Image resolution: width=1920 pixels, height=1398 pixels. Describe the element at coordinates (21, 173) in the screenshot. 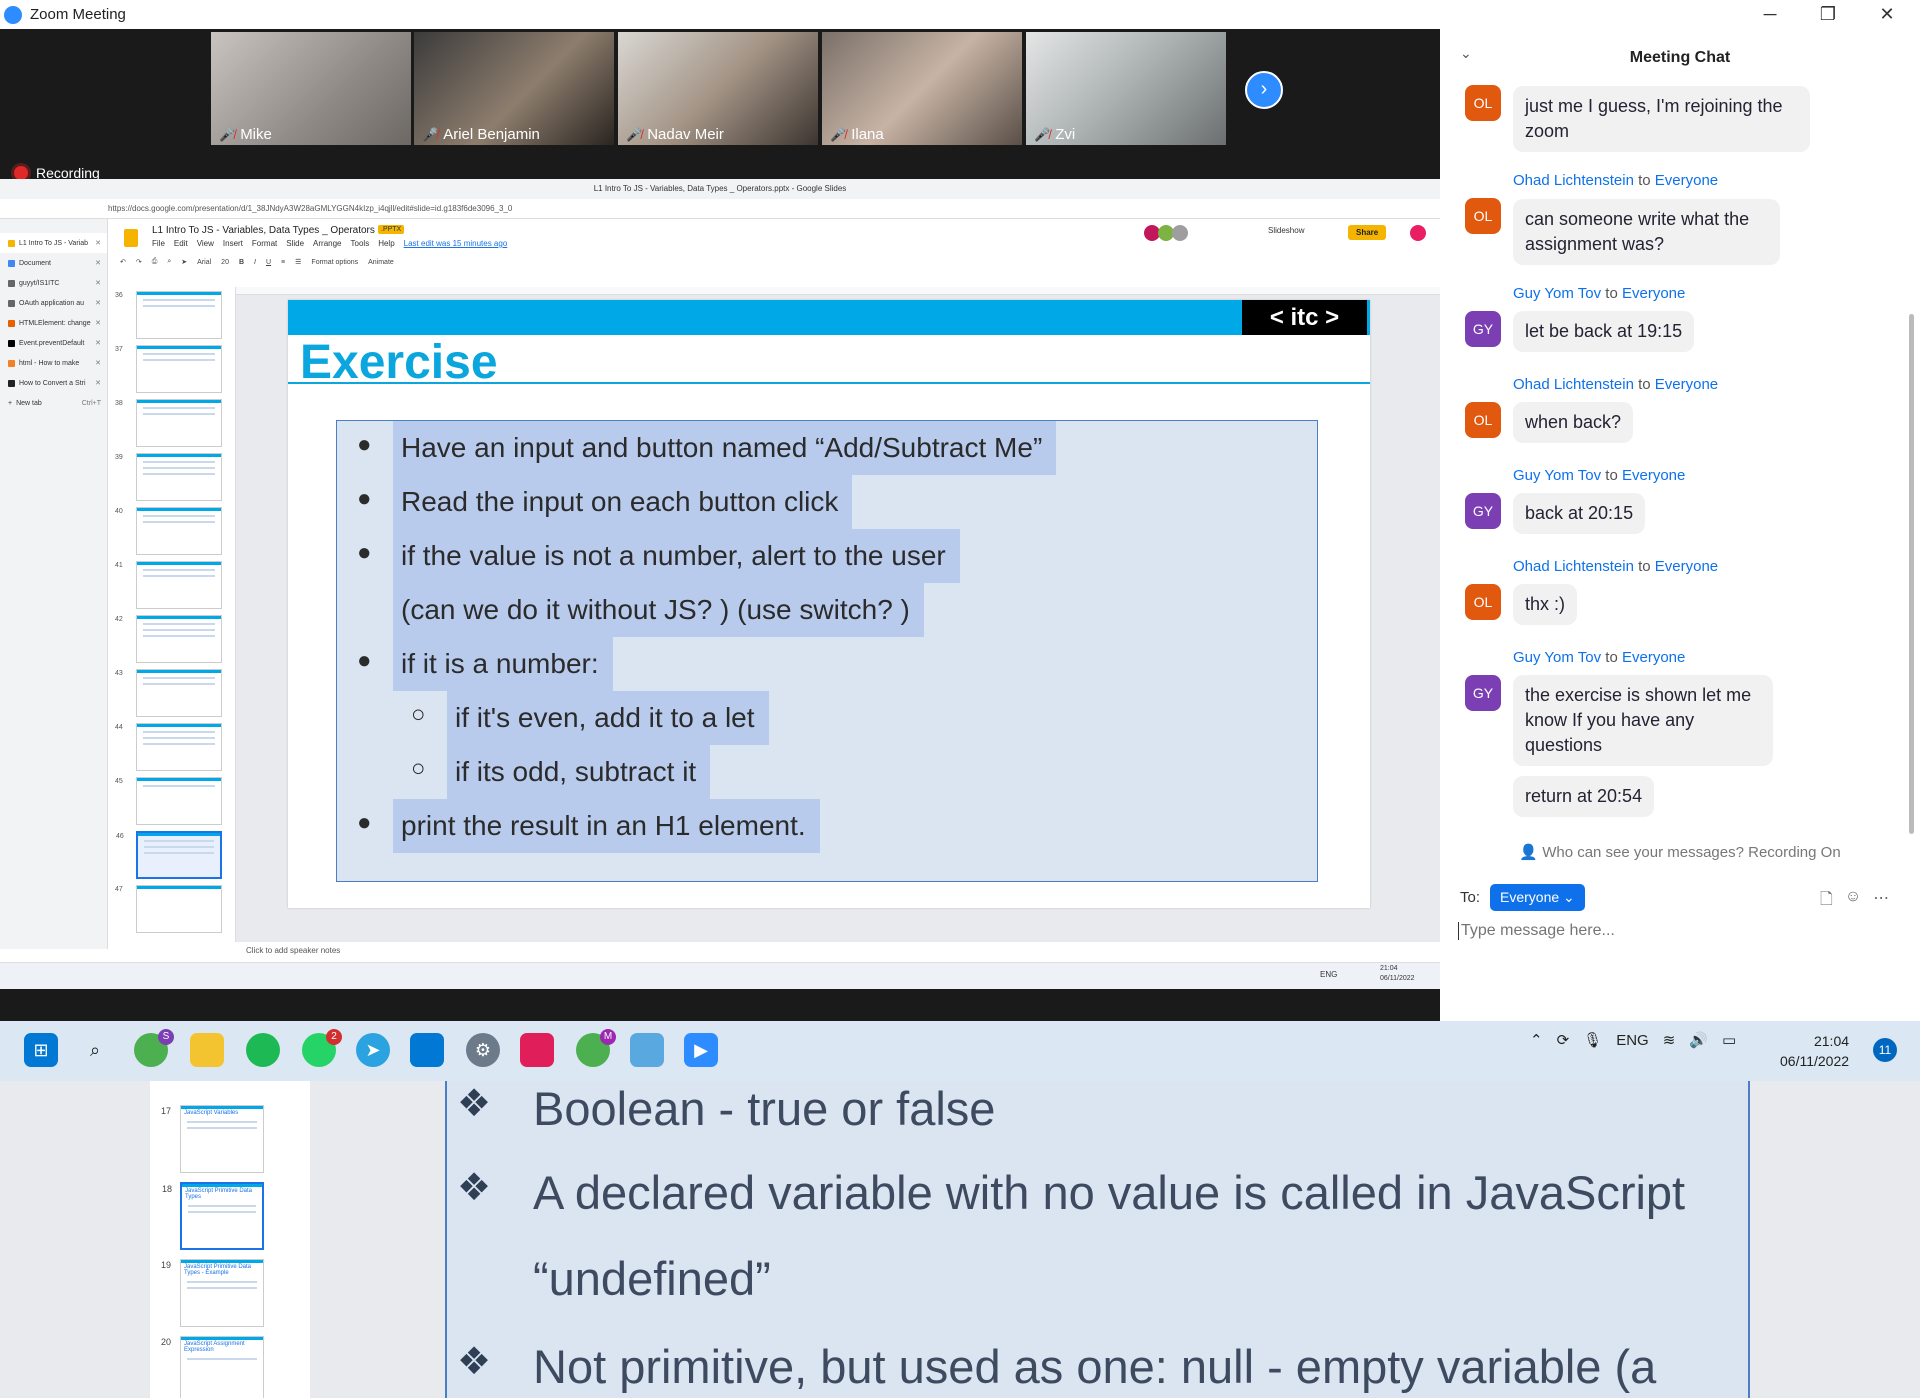

I see `recording-dot-icon` at that location.